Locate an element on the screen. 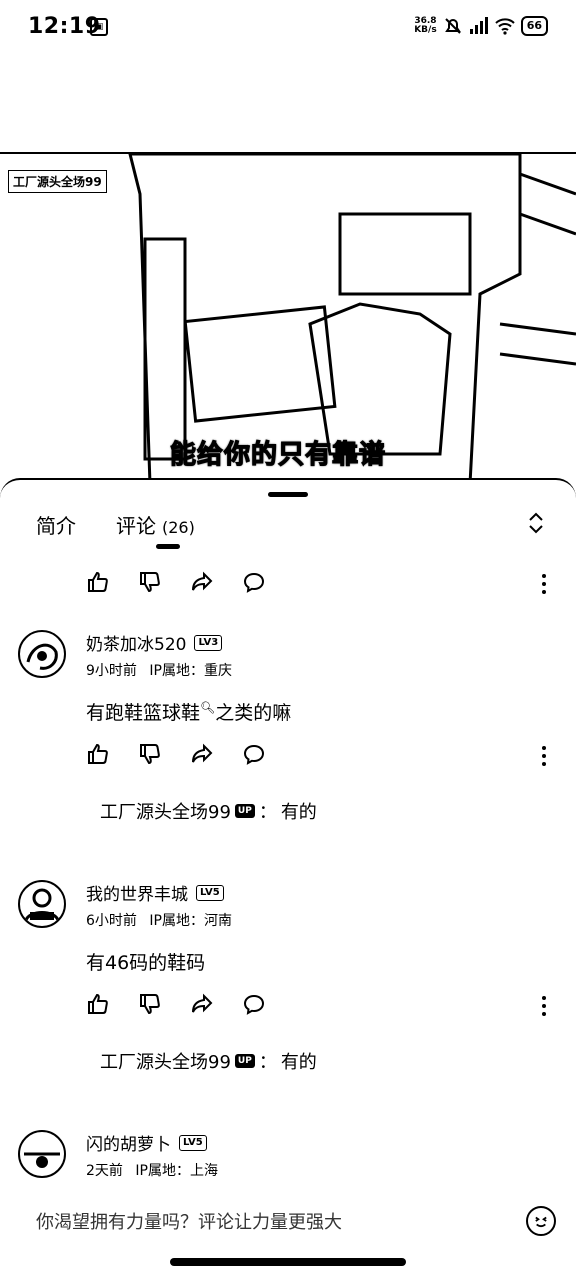 The height and width of the screenshot is (1280, 576). username-text: 我的世界丰城 is located at coordinates (137, 895).